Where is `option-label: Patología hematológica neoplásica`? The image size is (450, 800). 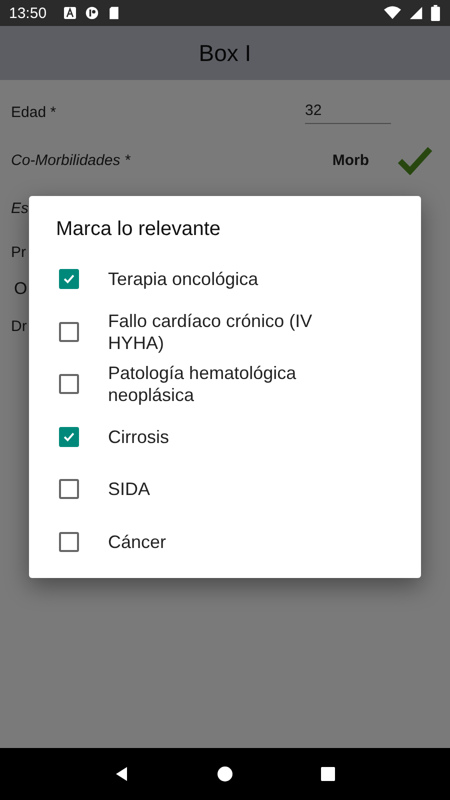 option-label: Patología hematológica neoplásica is located at coordinates (228, 384).